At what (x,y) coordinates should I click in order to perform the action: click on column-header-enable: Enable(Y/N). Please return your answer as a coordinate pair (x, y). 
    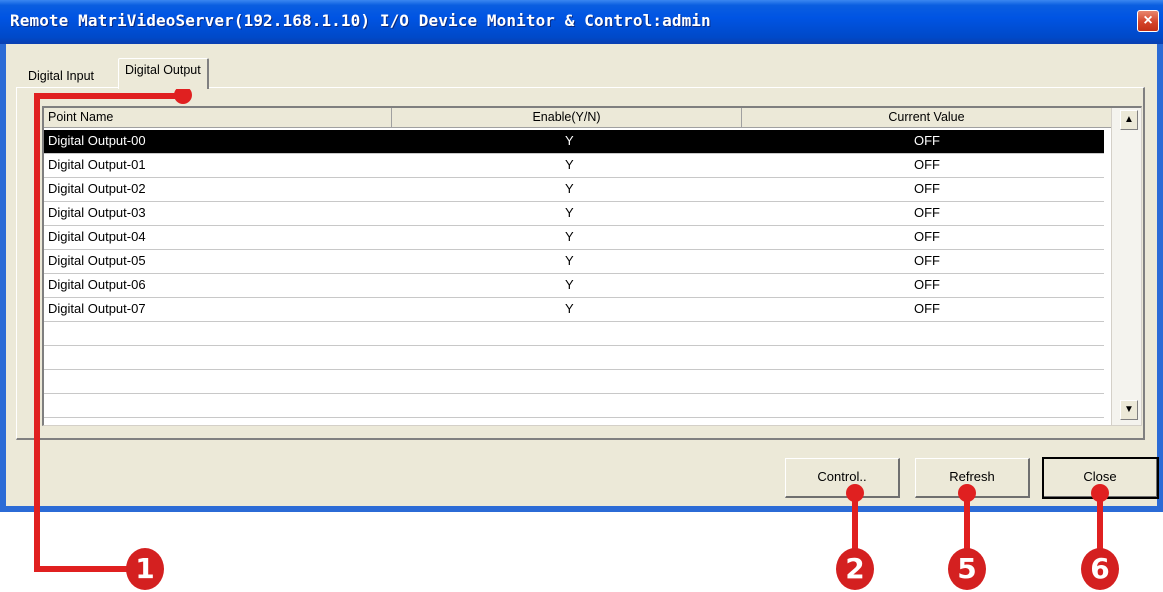
    Looking at the image, I should click on (567, 118).